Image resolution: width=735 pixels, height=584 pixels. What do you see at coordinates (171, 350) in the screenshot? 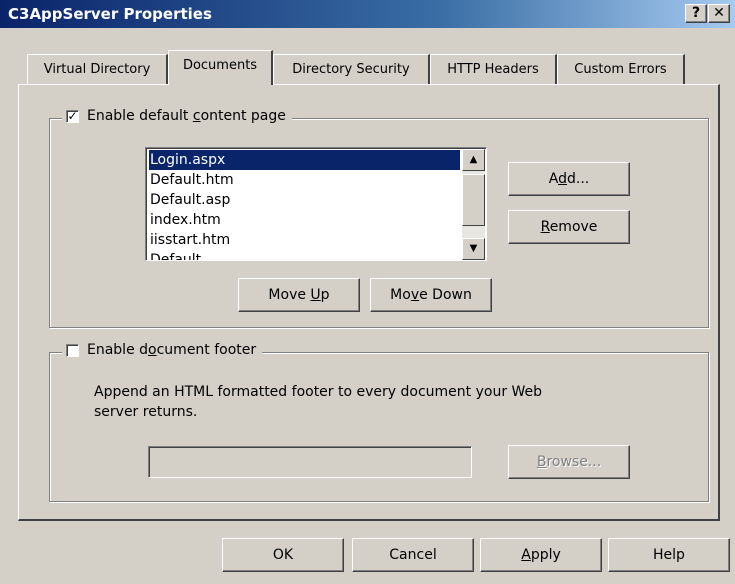
I see `document-footer-label: Enable document footer` at bounding box center [171, 350].